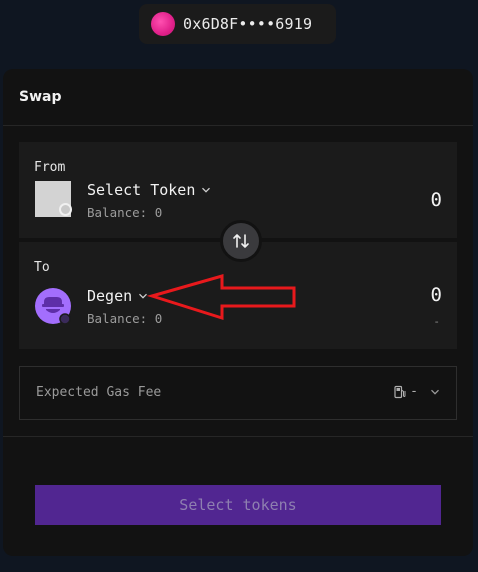  Describe the element at coordinates (414, 391) in the screenshot. I see `gas-fee-value: -` at that location.